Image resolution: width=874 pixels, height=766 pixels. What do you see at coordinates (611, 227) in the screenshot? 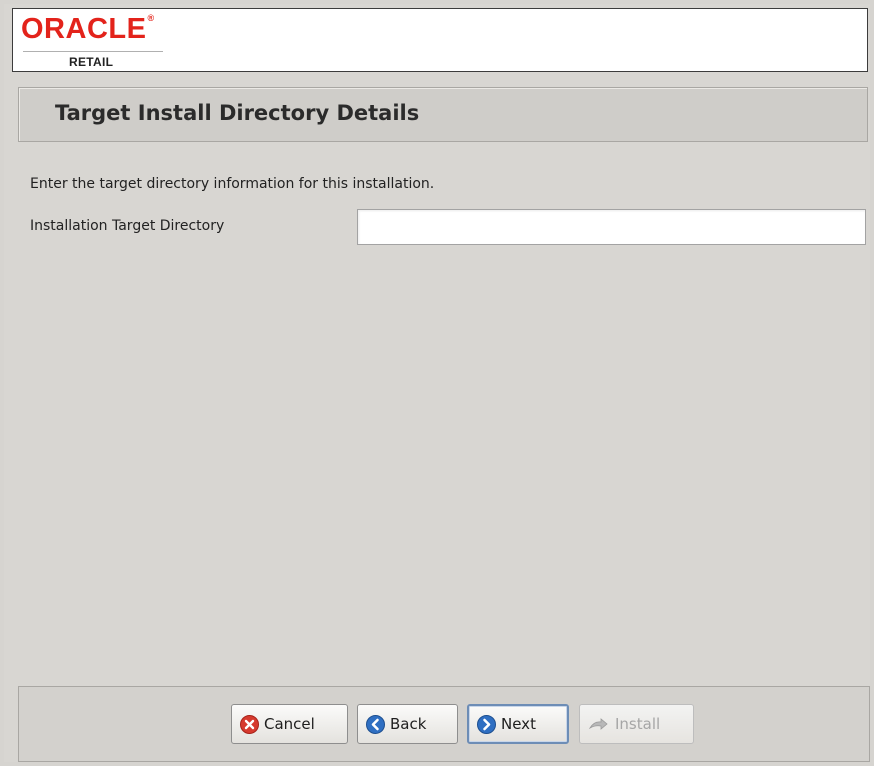
I see `target-directory-input` at bounding box center [611, 227].